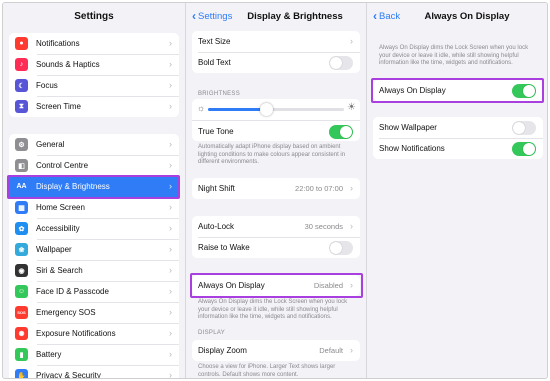  Describe the element at coordinates (524, 149) in the screenshot. I see `show-notifications-toggle` at that location.